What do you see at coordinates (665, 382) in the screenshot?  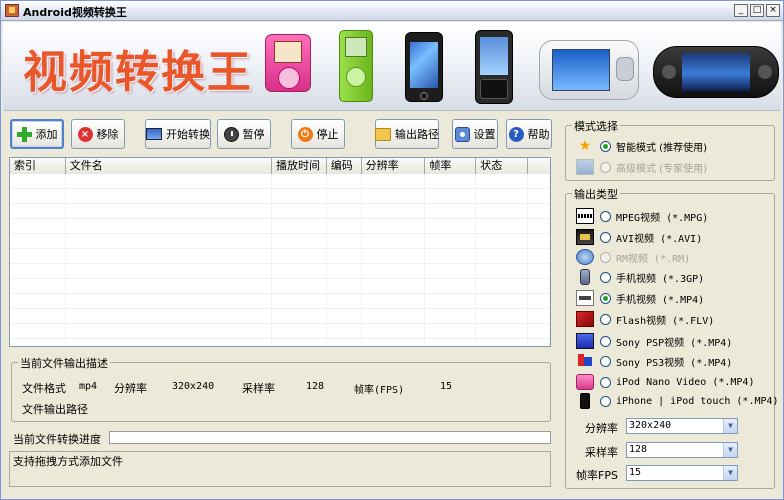 I see `output-option-ipod-nano: iPod Nano Video (*.MP4)` at bounding box center [665, 382].